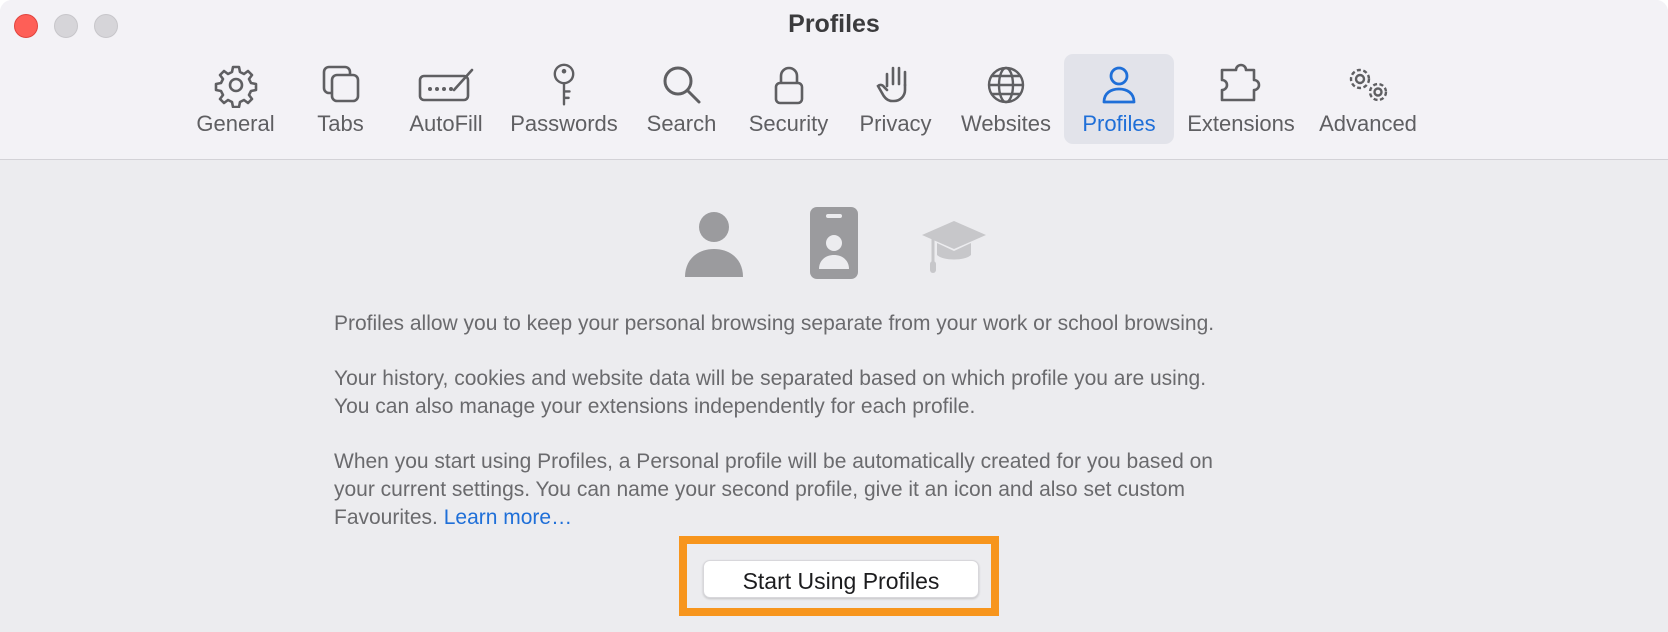  What do you see at coordinates (841, 579) in the screenshot?
I see `start-using-profiles-button: Start Using Profiles` at bounding box center [841, 579].